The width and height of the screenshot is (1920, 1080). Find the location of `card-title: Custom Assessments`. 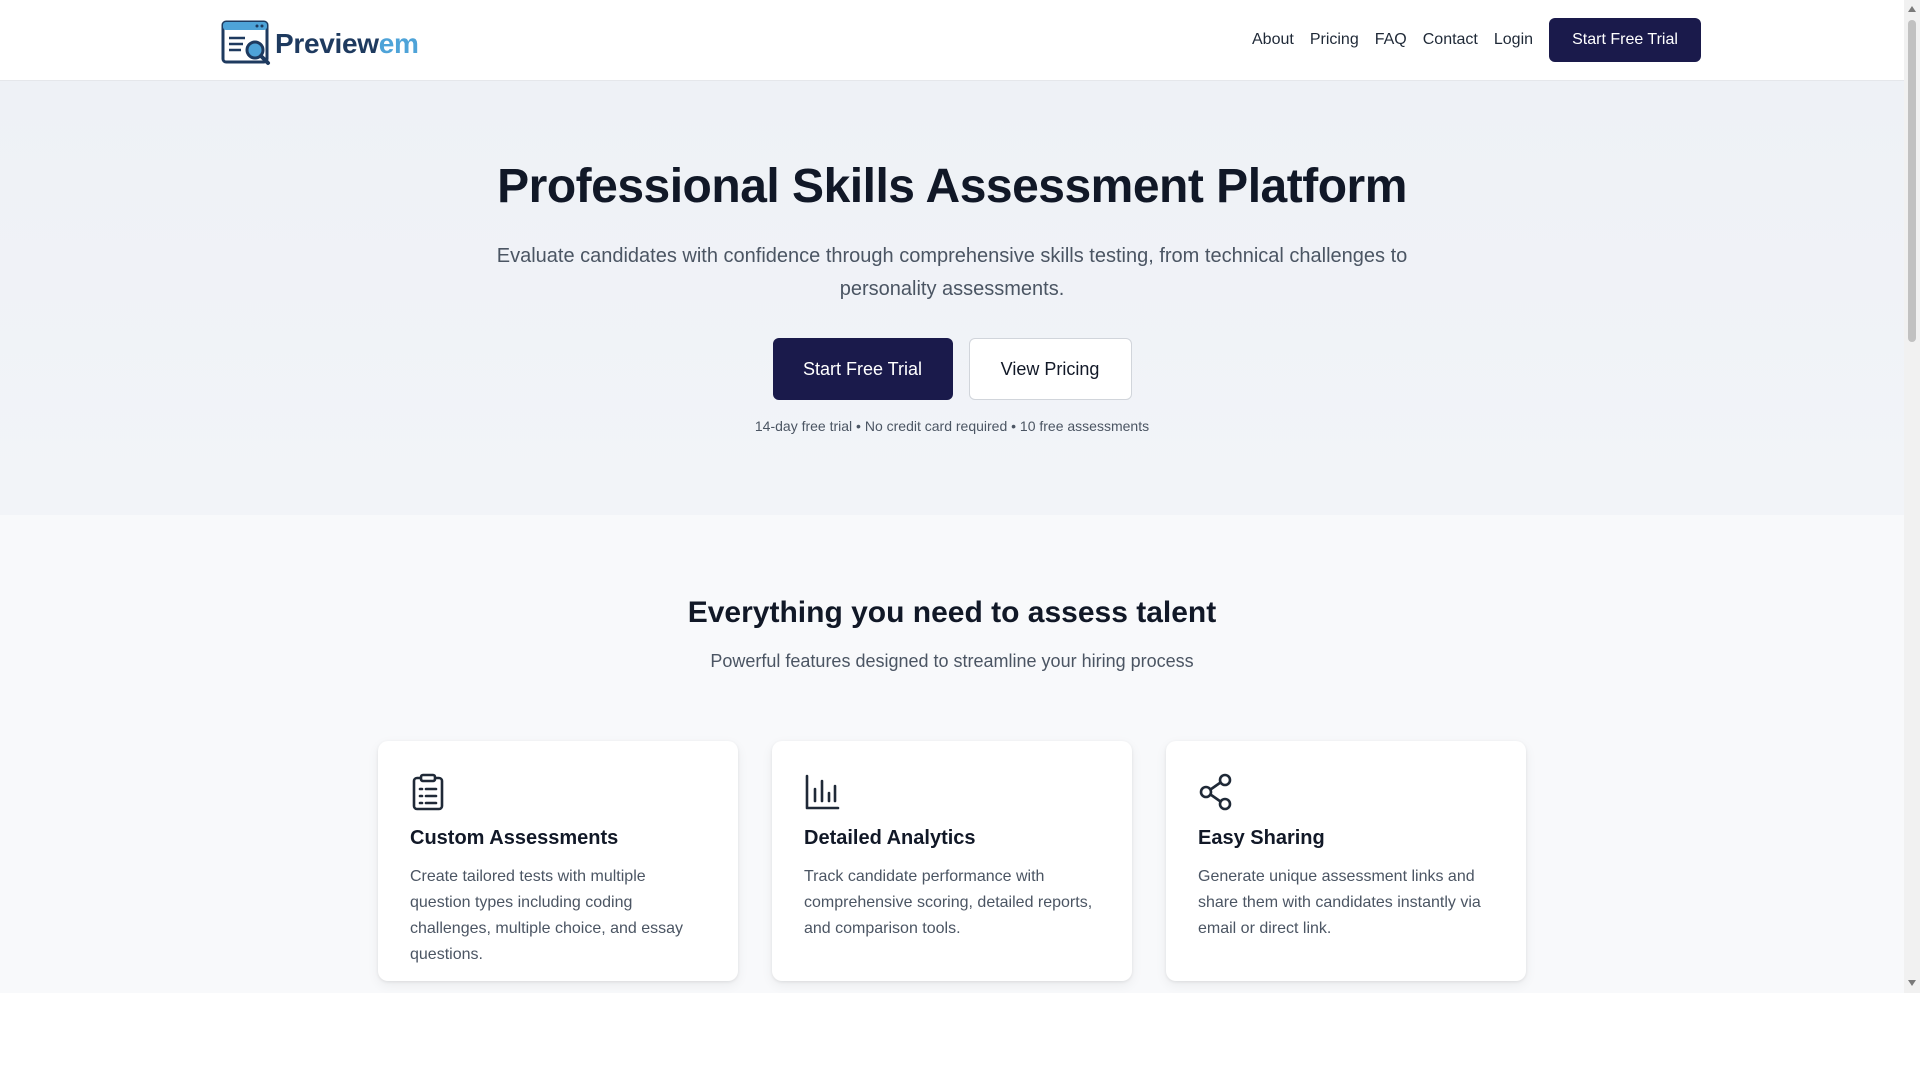

card-title: Custom Assessments is located at coordinates (514, 838).